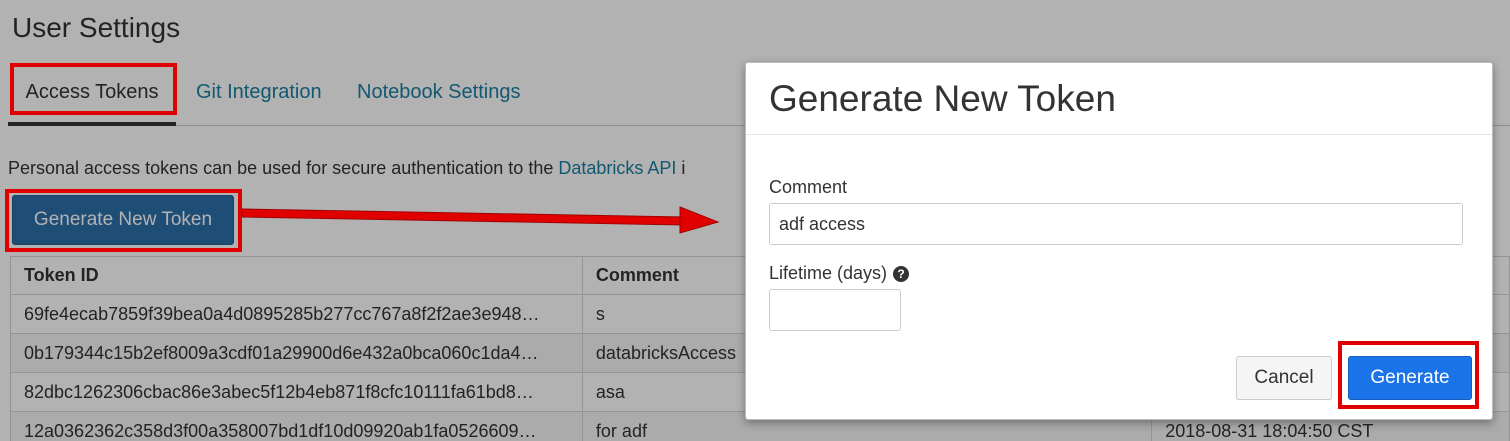  Describe the element at coordinates (901, 274) in the screenshot. I see `question-circle-icon: ?` at that location.